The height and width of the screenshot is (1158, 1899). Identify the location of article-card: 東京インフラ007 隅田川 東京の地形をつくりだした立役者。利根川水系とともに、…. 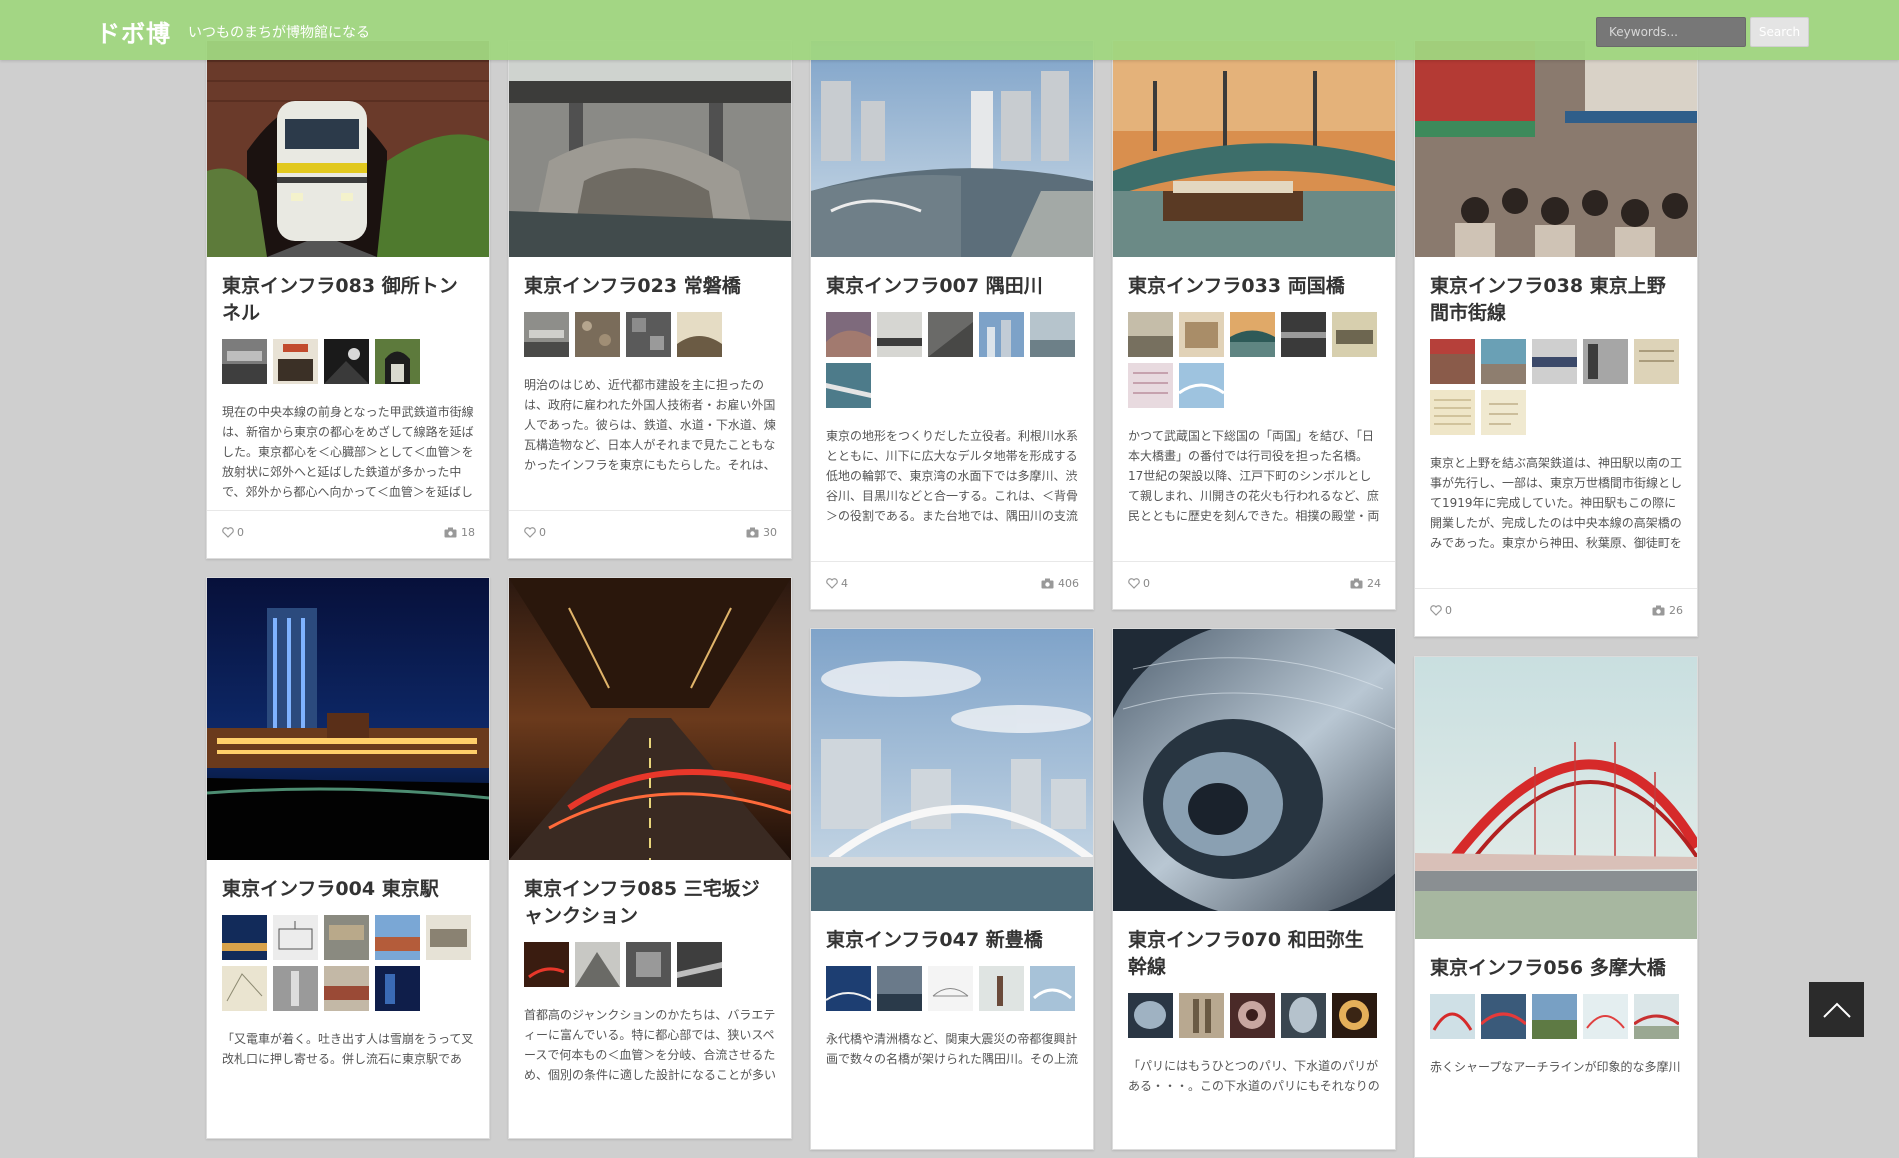
(952, 325).